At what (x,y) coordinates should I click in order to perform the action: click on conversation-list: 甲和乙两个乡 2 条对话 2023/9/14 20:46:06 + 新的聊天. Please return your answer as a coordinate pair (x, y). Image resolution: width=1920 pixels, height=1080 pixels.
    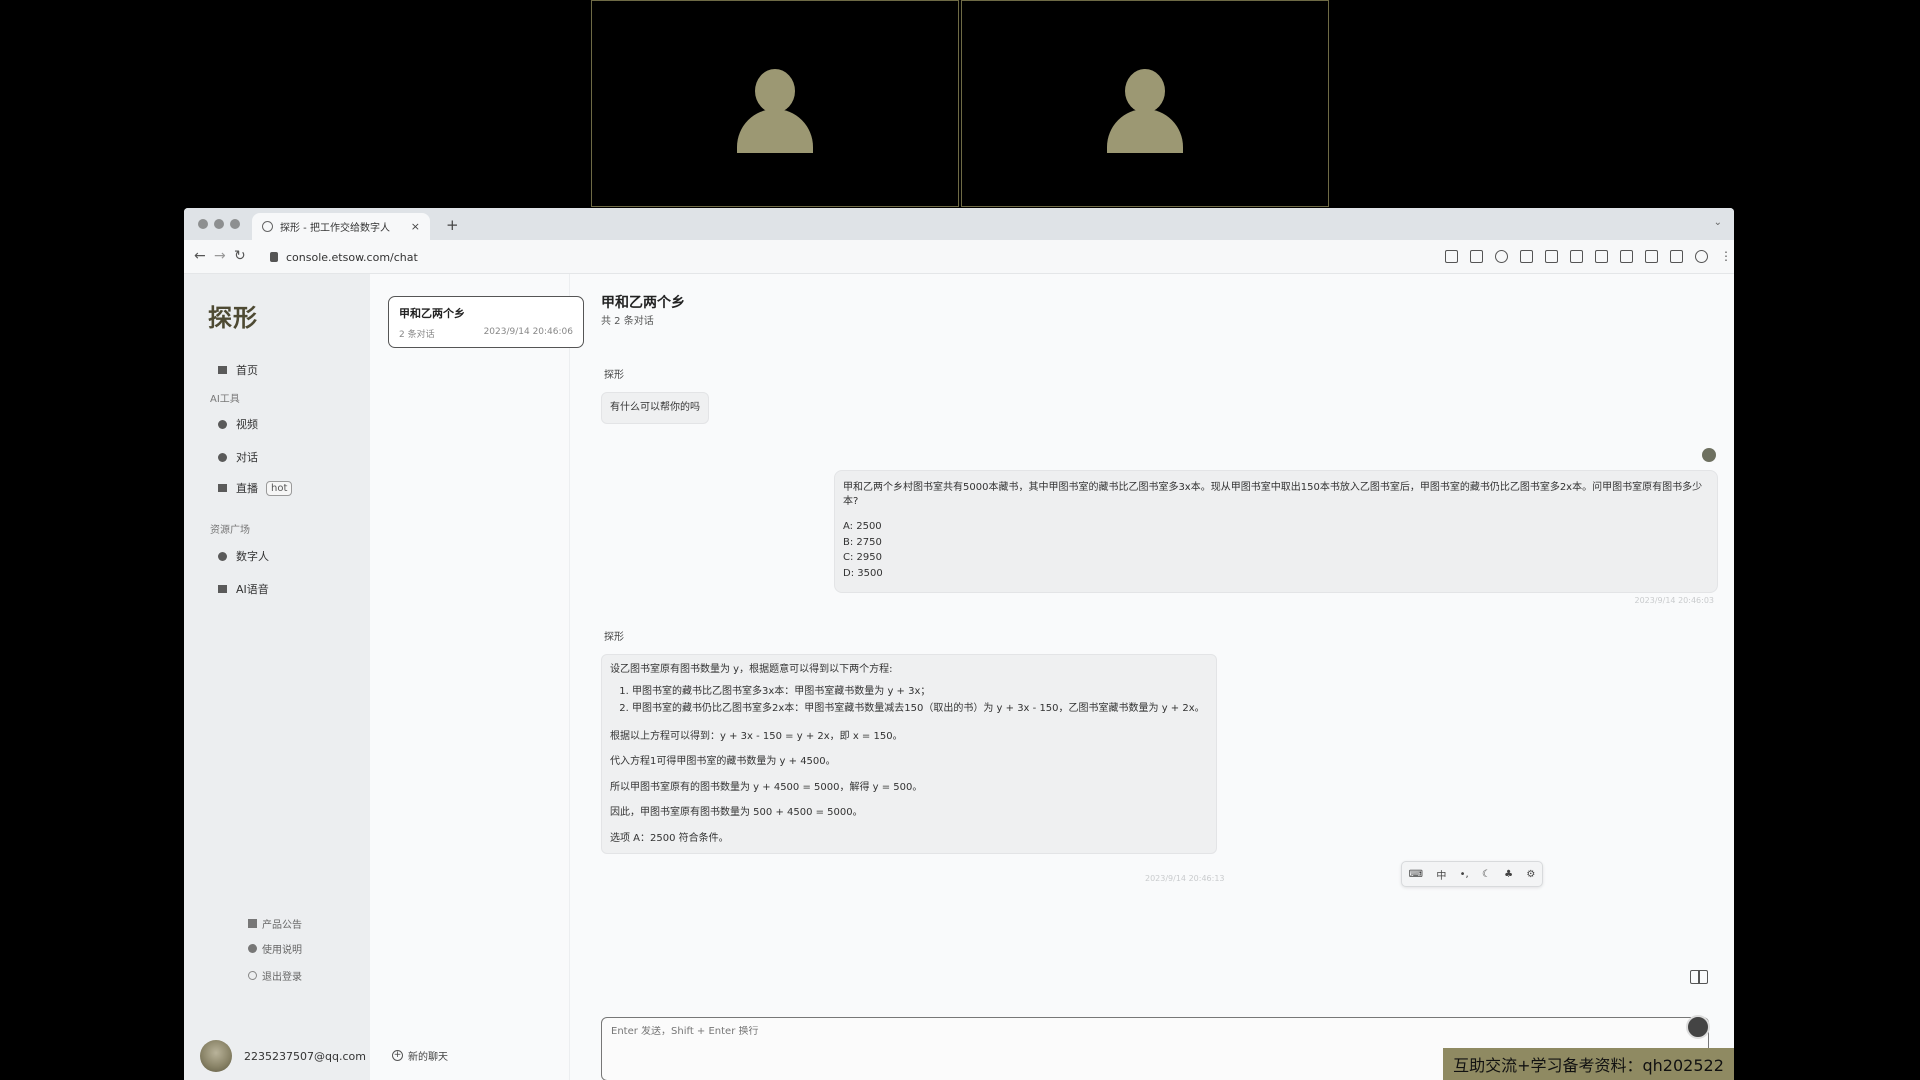
    Looking at the image, I should click on (477, 677).